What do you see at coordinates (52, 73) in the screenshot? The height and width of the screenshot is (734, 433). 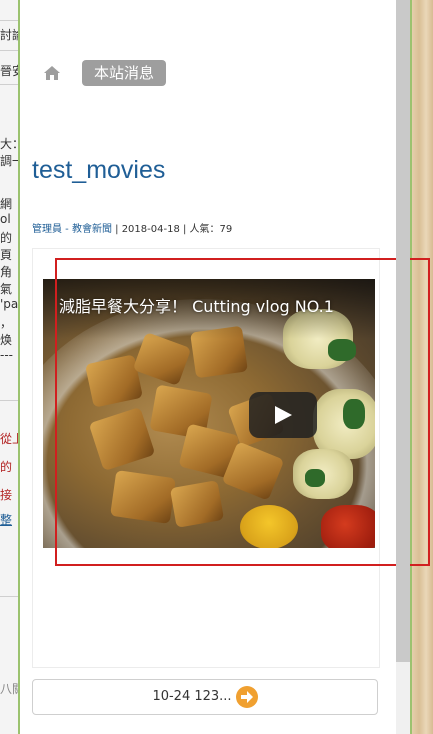 I see `home-icon` at bounding box center [52, 73].